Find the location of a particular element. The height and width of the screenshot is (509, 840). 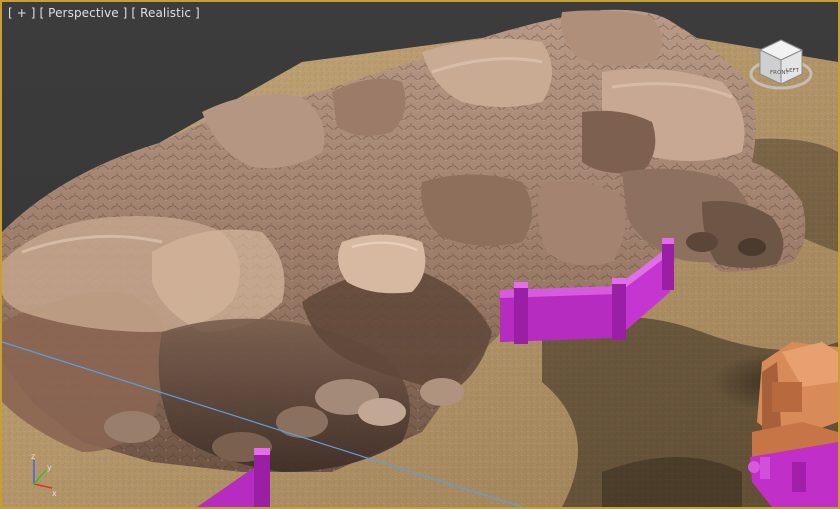

viewcube-left-label: LEFT is located at coordinates (793, 71).